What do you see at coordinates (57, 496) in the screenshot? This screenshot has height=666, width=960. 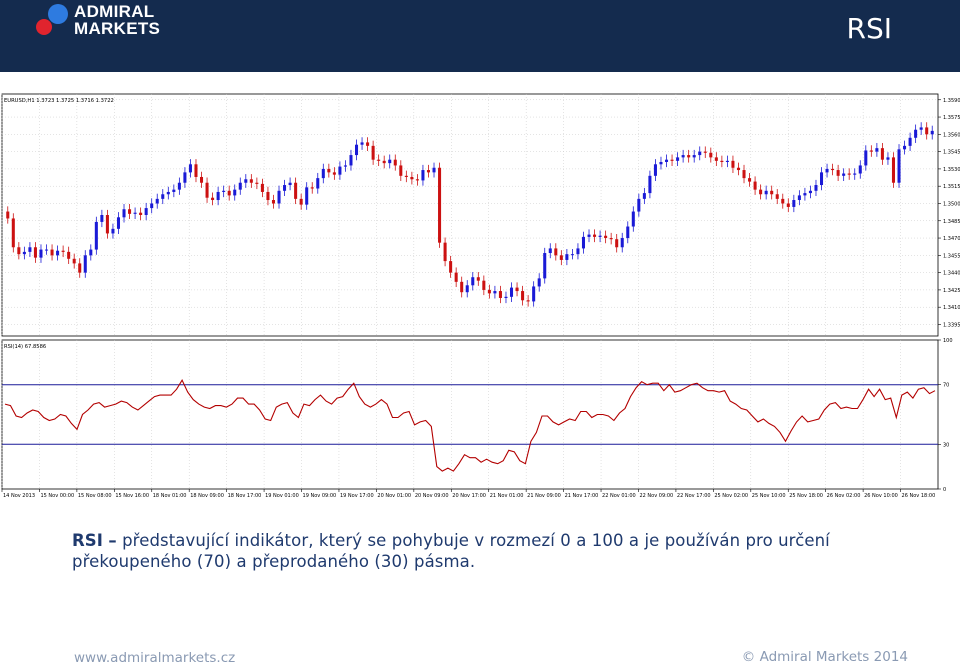 I see `x-tick-label: 15 Nov 00:00` at bounding box center [57, 496].